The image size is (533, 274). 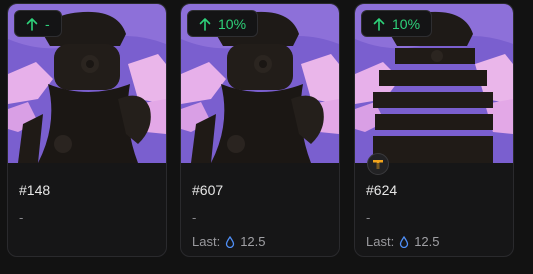 What do you see at coordinates (261, 190) in the screenshot?
I see `nft-name: #607` at bounding box center [261, 190].